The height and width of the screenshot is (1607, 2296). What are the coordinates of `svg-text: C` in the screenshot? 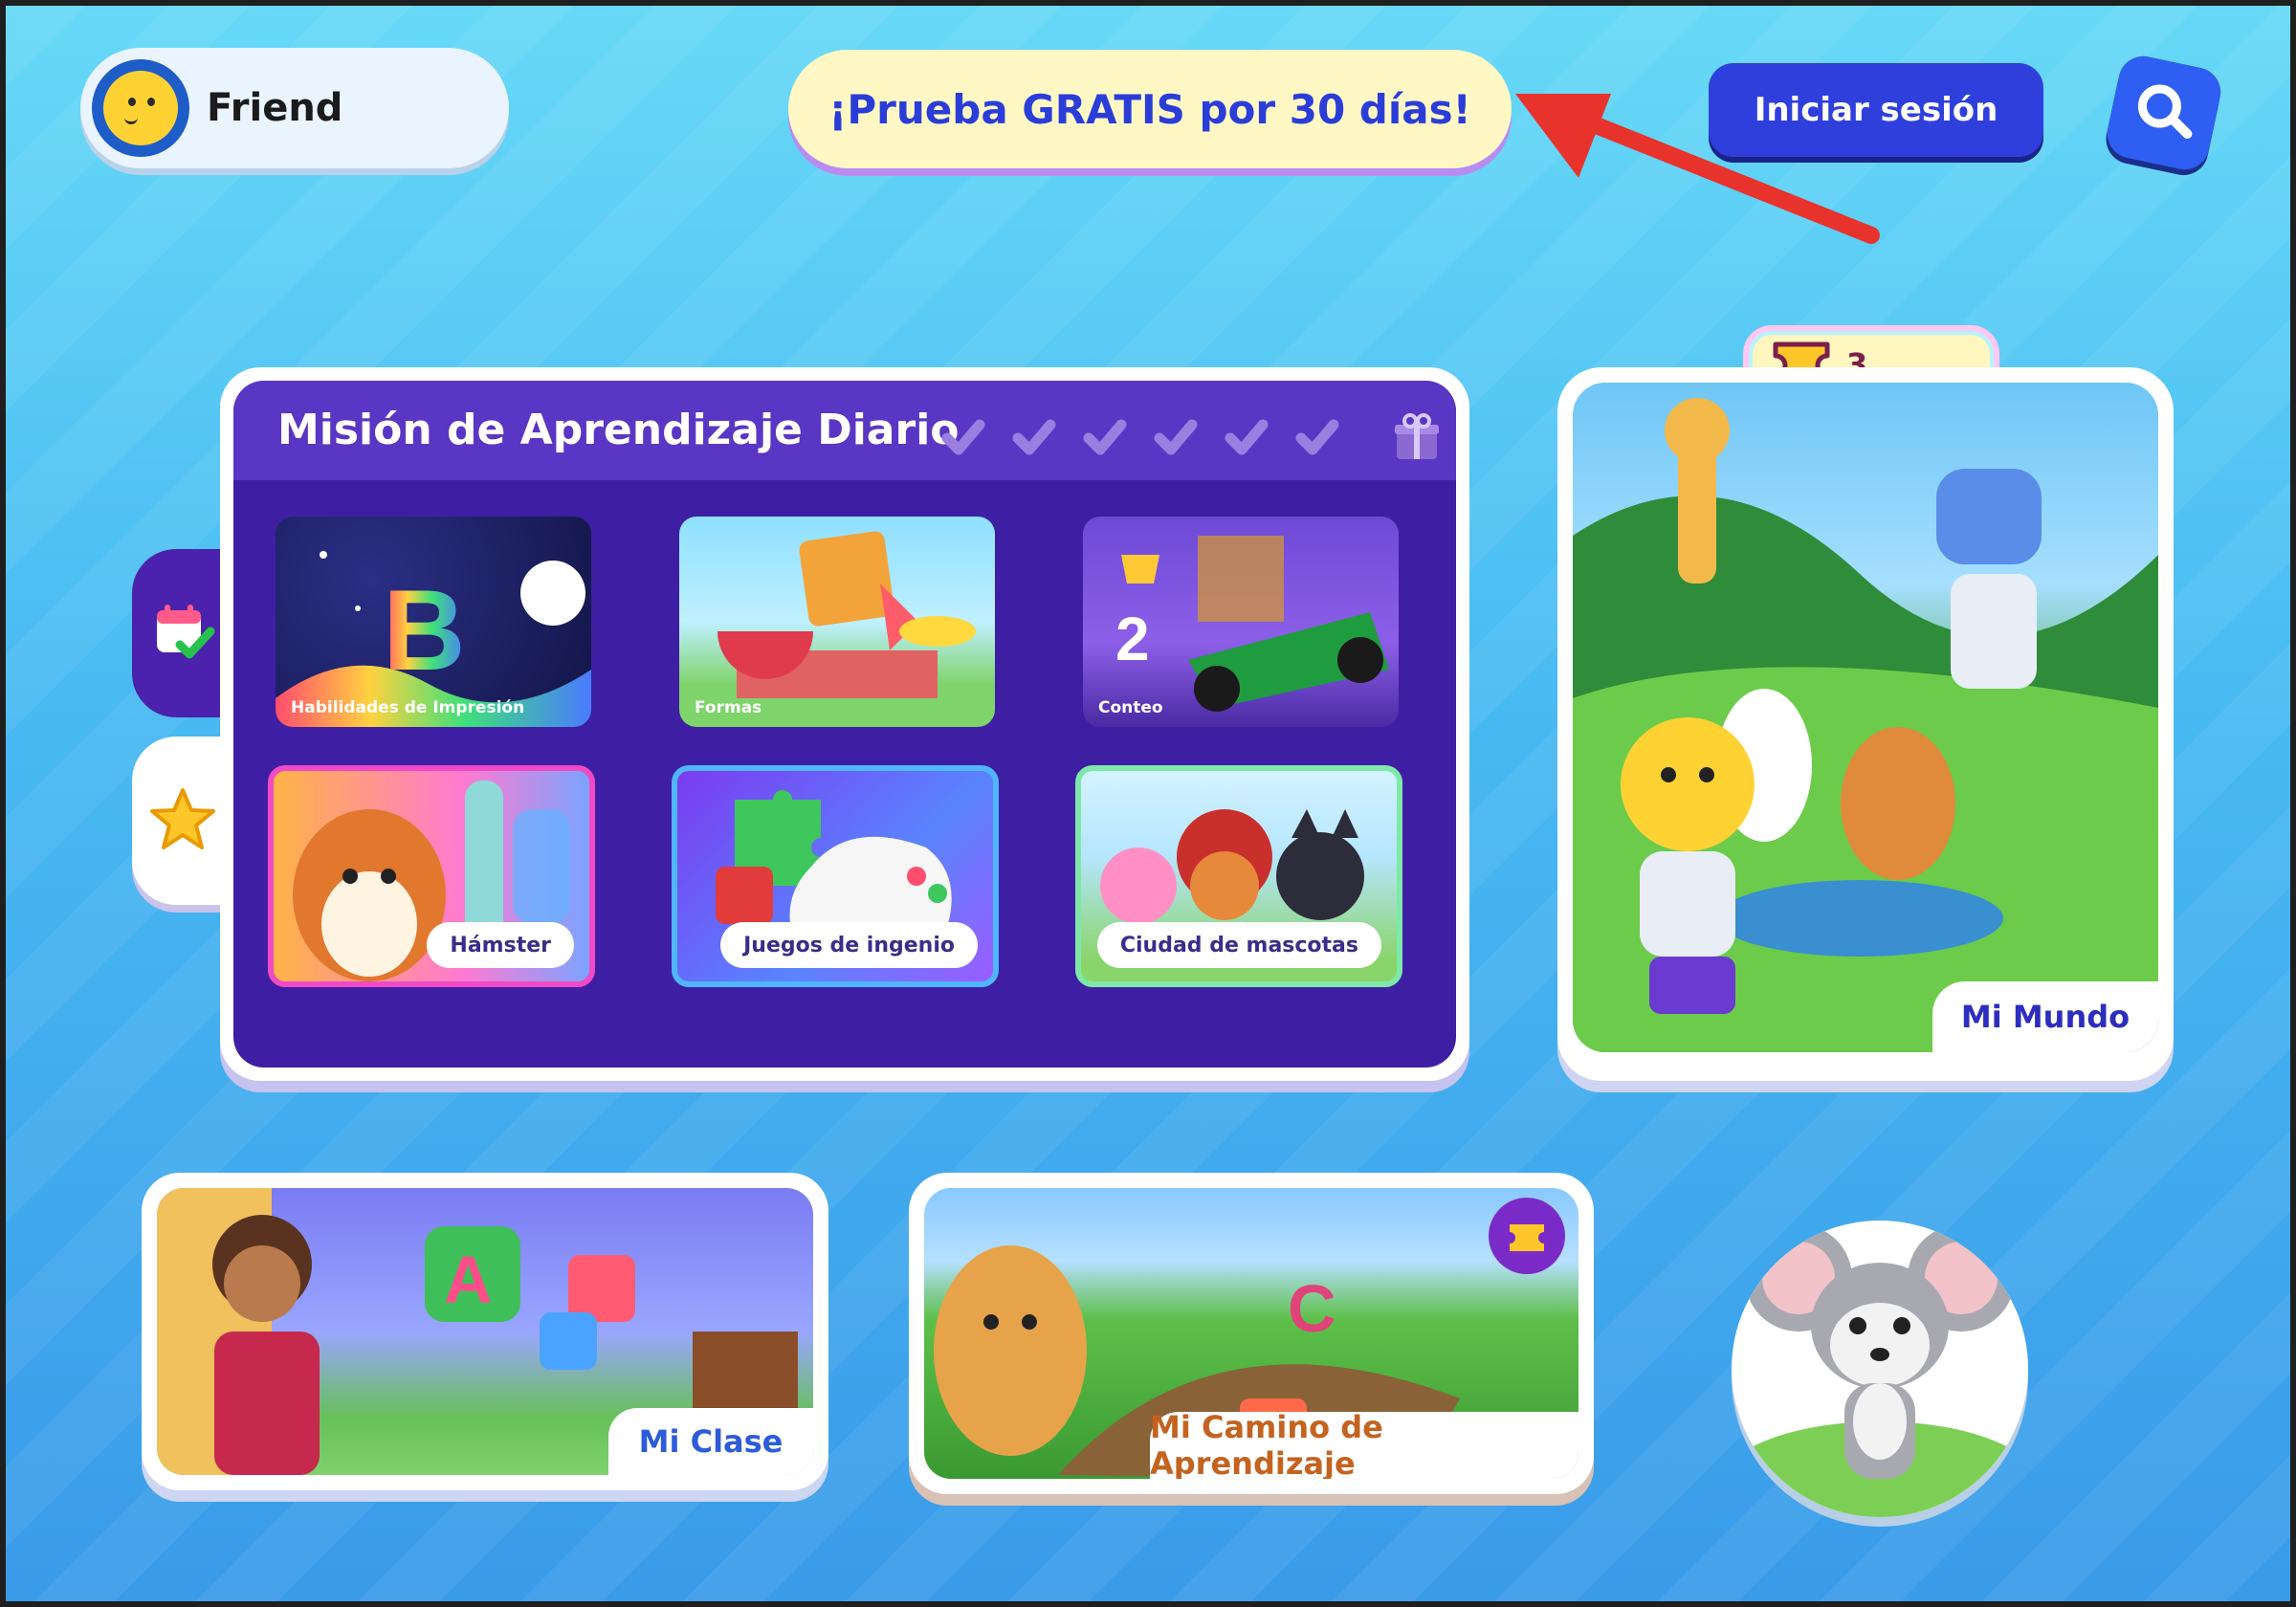 It's located at (1312, 1308).